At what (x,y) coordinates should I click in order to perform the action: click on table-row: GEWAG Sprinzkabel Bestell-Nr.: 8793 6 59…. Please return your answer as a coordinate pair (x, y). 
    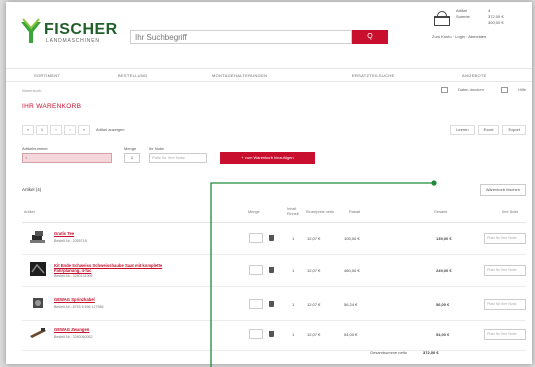
    Looking at the image, I should click on (274, 305).